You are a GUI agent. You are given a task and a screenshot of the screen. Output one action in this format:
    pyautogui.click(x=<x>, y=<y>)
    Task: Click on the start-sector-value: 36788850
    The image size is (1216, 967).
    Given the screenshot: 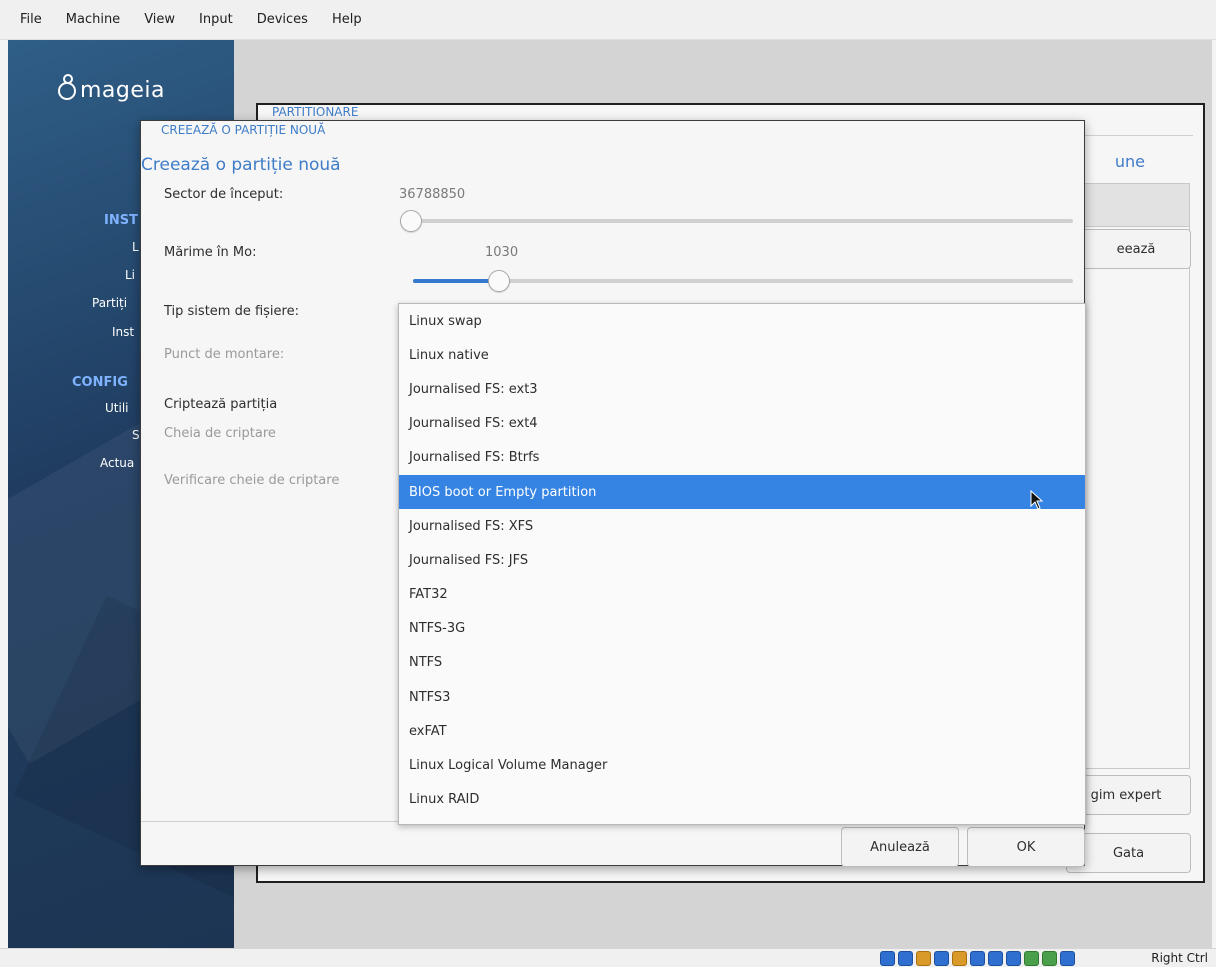 What is the action you would take?
    pyautogui.click(x=432, y=194)
    